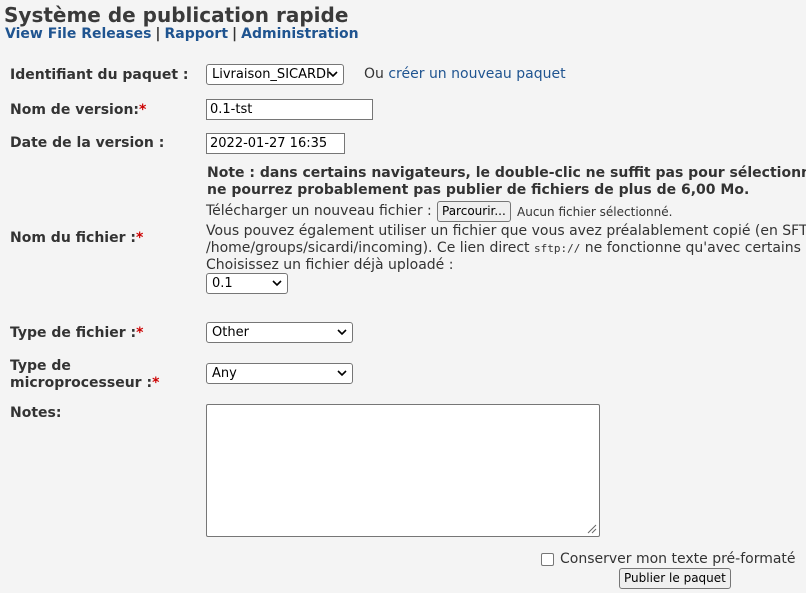 Image resolution: width=806 pixels, height=593 pixels. I want to click on file-label: Nom du fichier :*, so click(77, 238).